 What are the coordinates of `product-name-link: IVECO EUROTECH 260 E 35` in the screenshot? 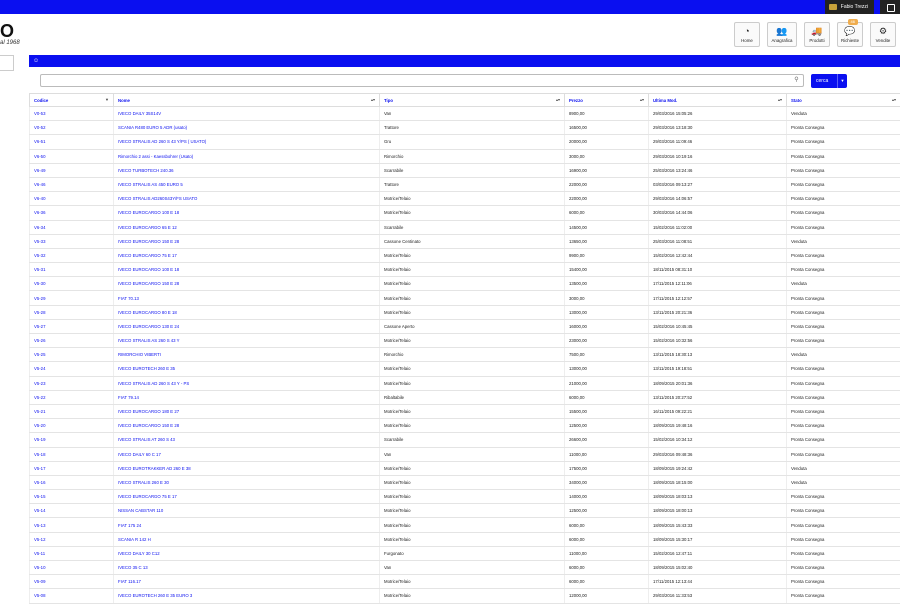 It's located at (247, 369).